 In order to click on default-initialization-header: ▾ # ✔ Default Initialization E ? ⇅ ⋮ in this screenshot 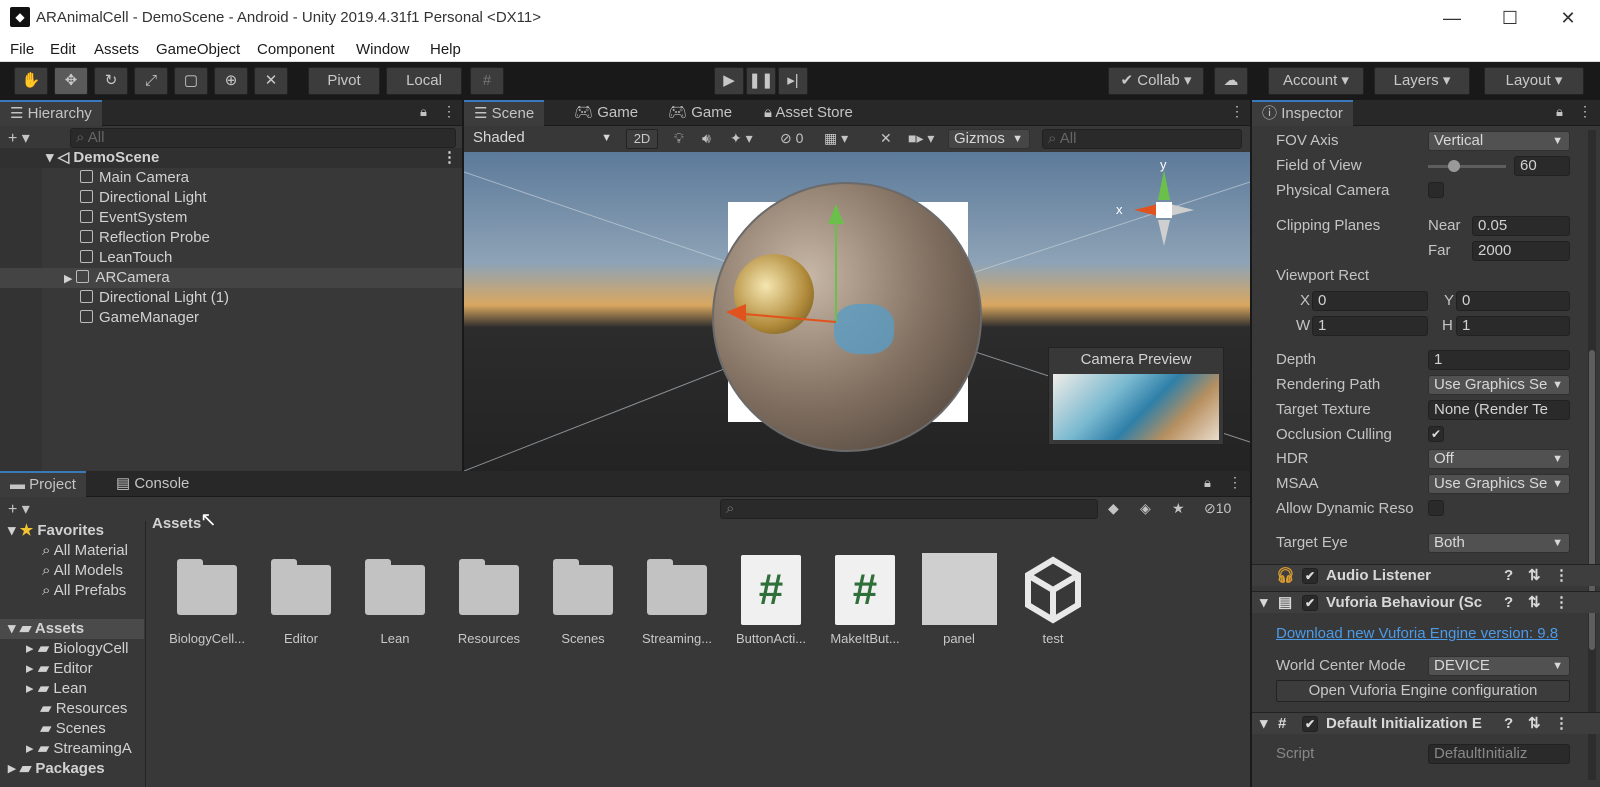, I will do `click(1426, 723)`.